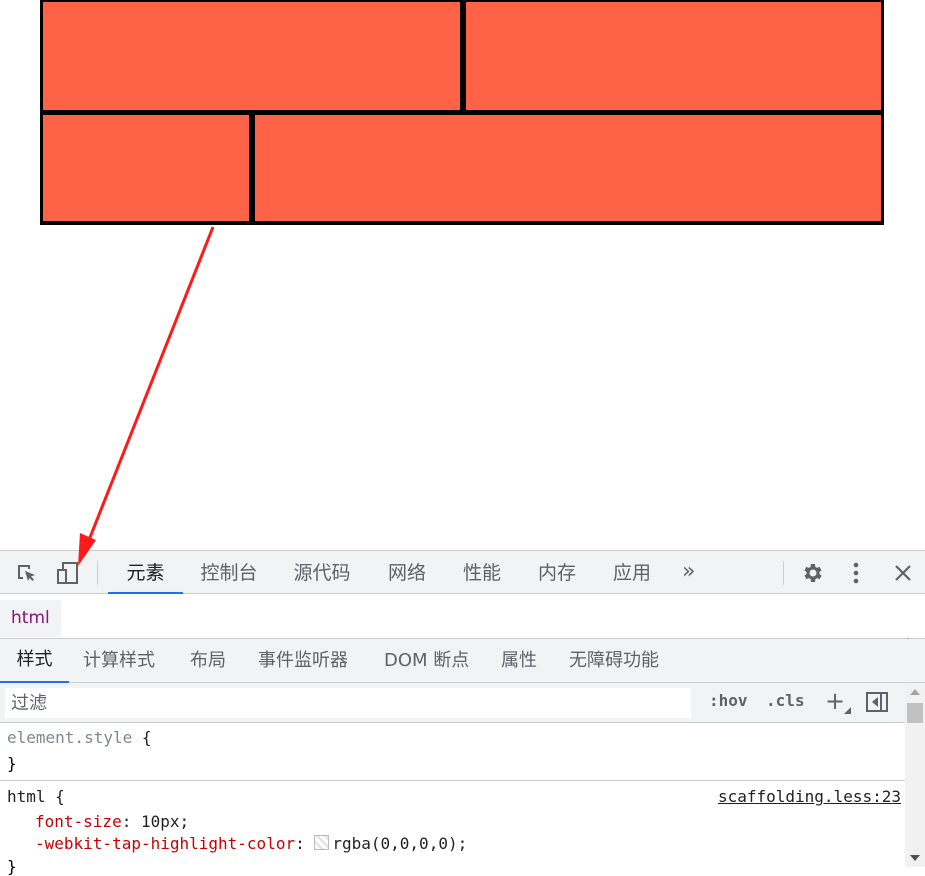 The image size is (925, 876). I want to click on annotation-arrow-shaft, so click(150, 386).